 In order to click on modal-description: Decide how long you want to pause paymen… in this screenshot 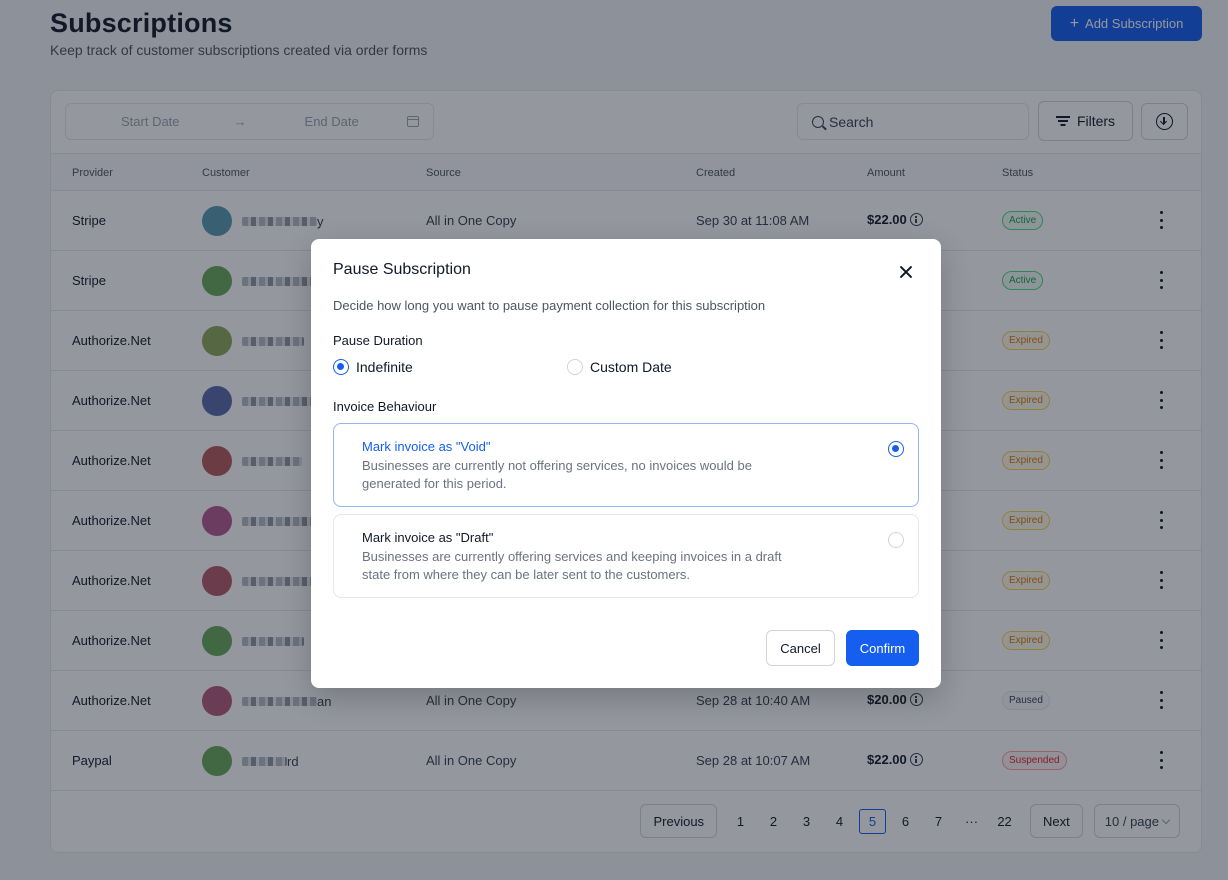, I will do `click(549, 305)`.